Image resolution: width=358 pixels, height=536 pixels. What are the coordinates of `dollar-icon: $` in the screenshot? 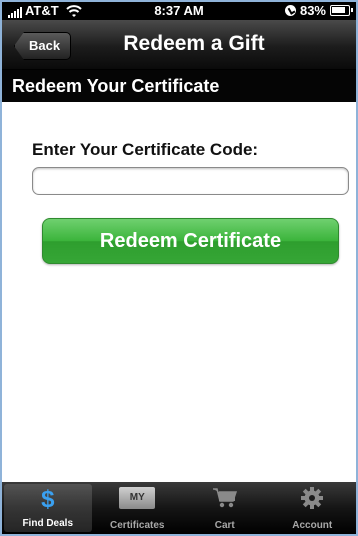 It's located at (48, 499).